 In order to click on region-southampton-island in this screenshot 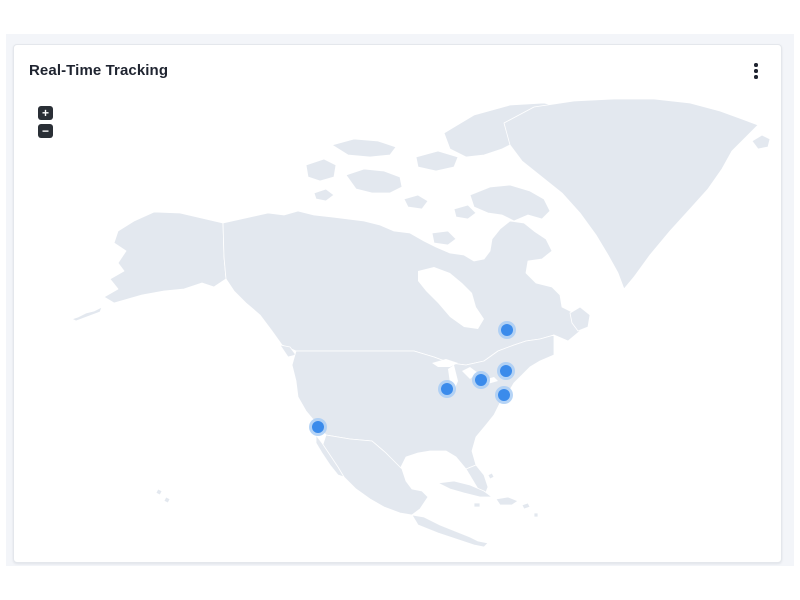, I will do `click(444, 238)`.